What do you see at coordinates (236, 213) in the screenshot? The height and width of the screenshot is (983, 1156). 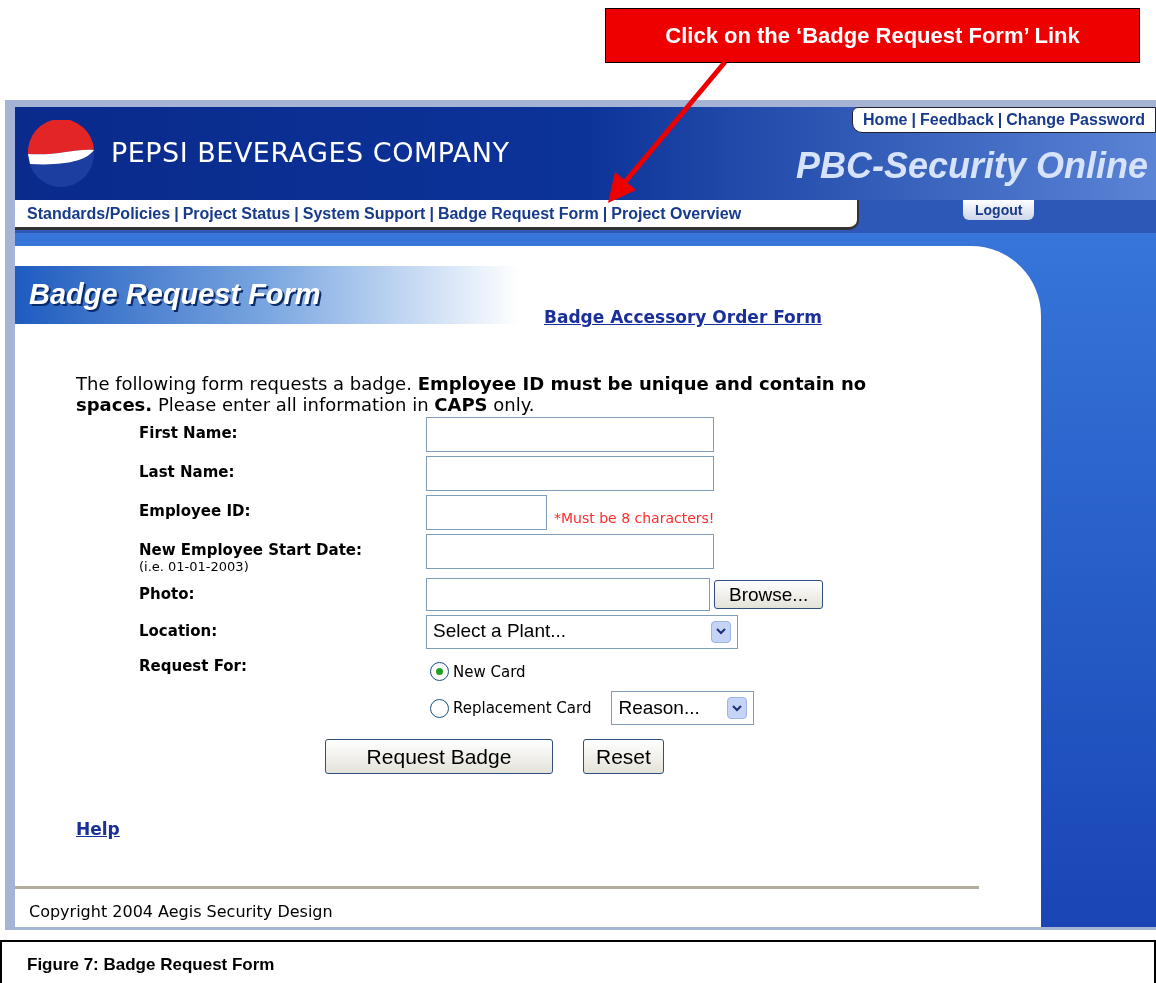 I see `nav-link: Project Status` at bounding box center [236, 213].